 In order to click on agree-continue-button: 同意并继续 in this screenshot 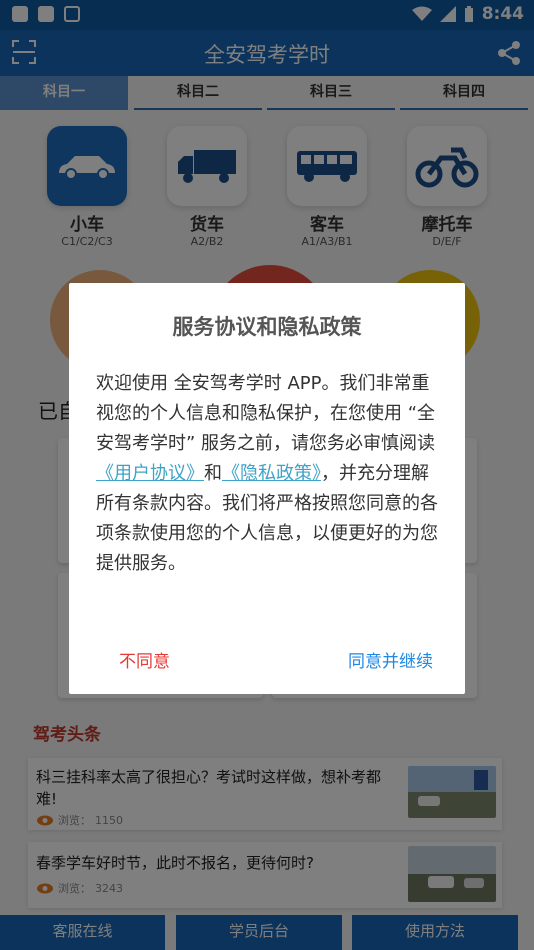, I will do `click(390, 659)`.